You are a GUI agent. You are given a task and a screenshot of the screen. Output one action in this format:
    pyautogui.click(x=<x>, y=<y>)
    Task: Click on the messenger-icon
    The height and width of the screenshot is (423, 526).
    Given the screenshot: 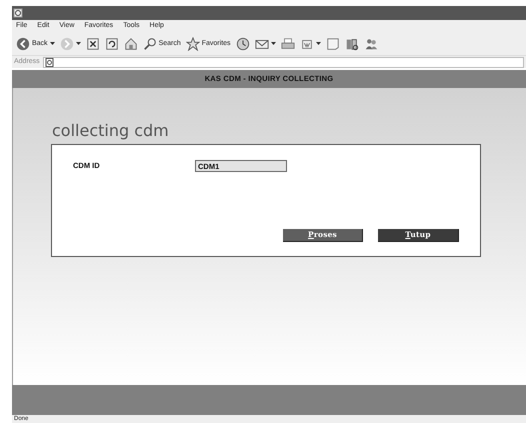 What is the action you would take?
    pyautogui.click(x=371, y=44)
    